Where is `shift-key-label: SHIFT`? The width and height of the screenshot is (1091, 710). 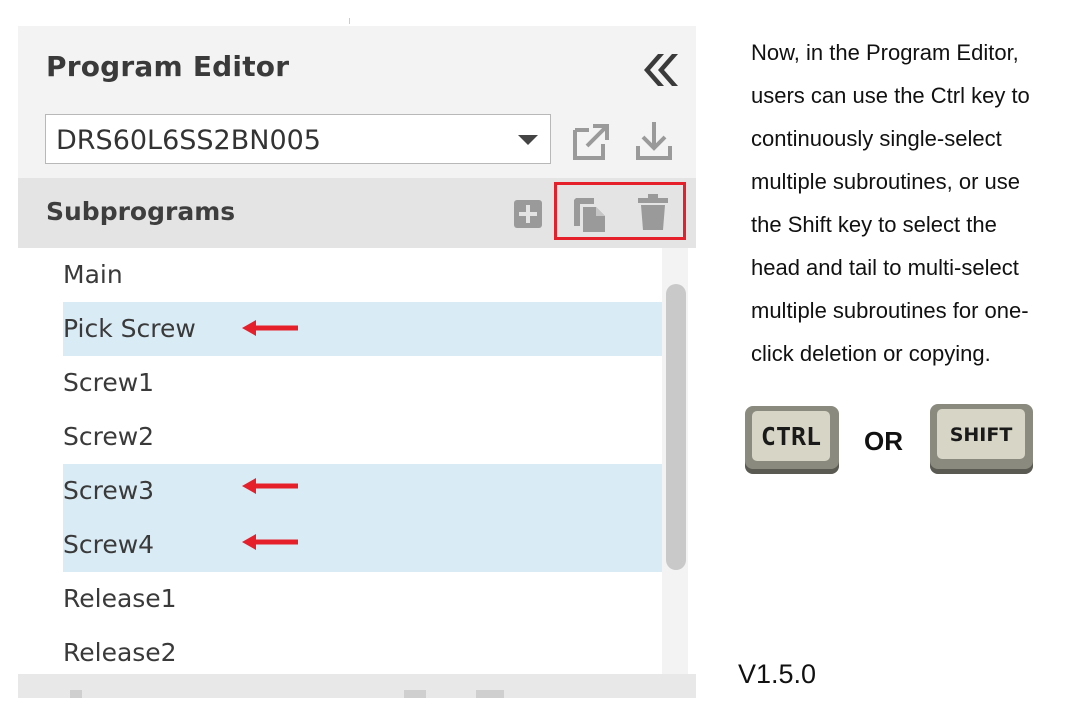
shift-key-label: SHIFT is located at coordinates (981, 434).